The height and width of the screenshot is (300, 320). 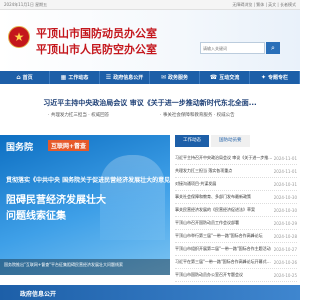 I want to click on search-icon: ⌕, so click(x=273, y=48).